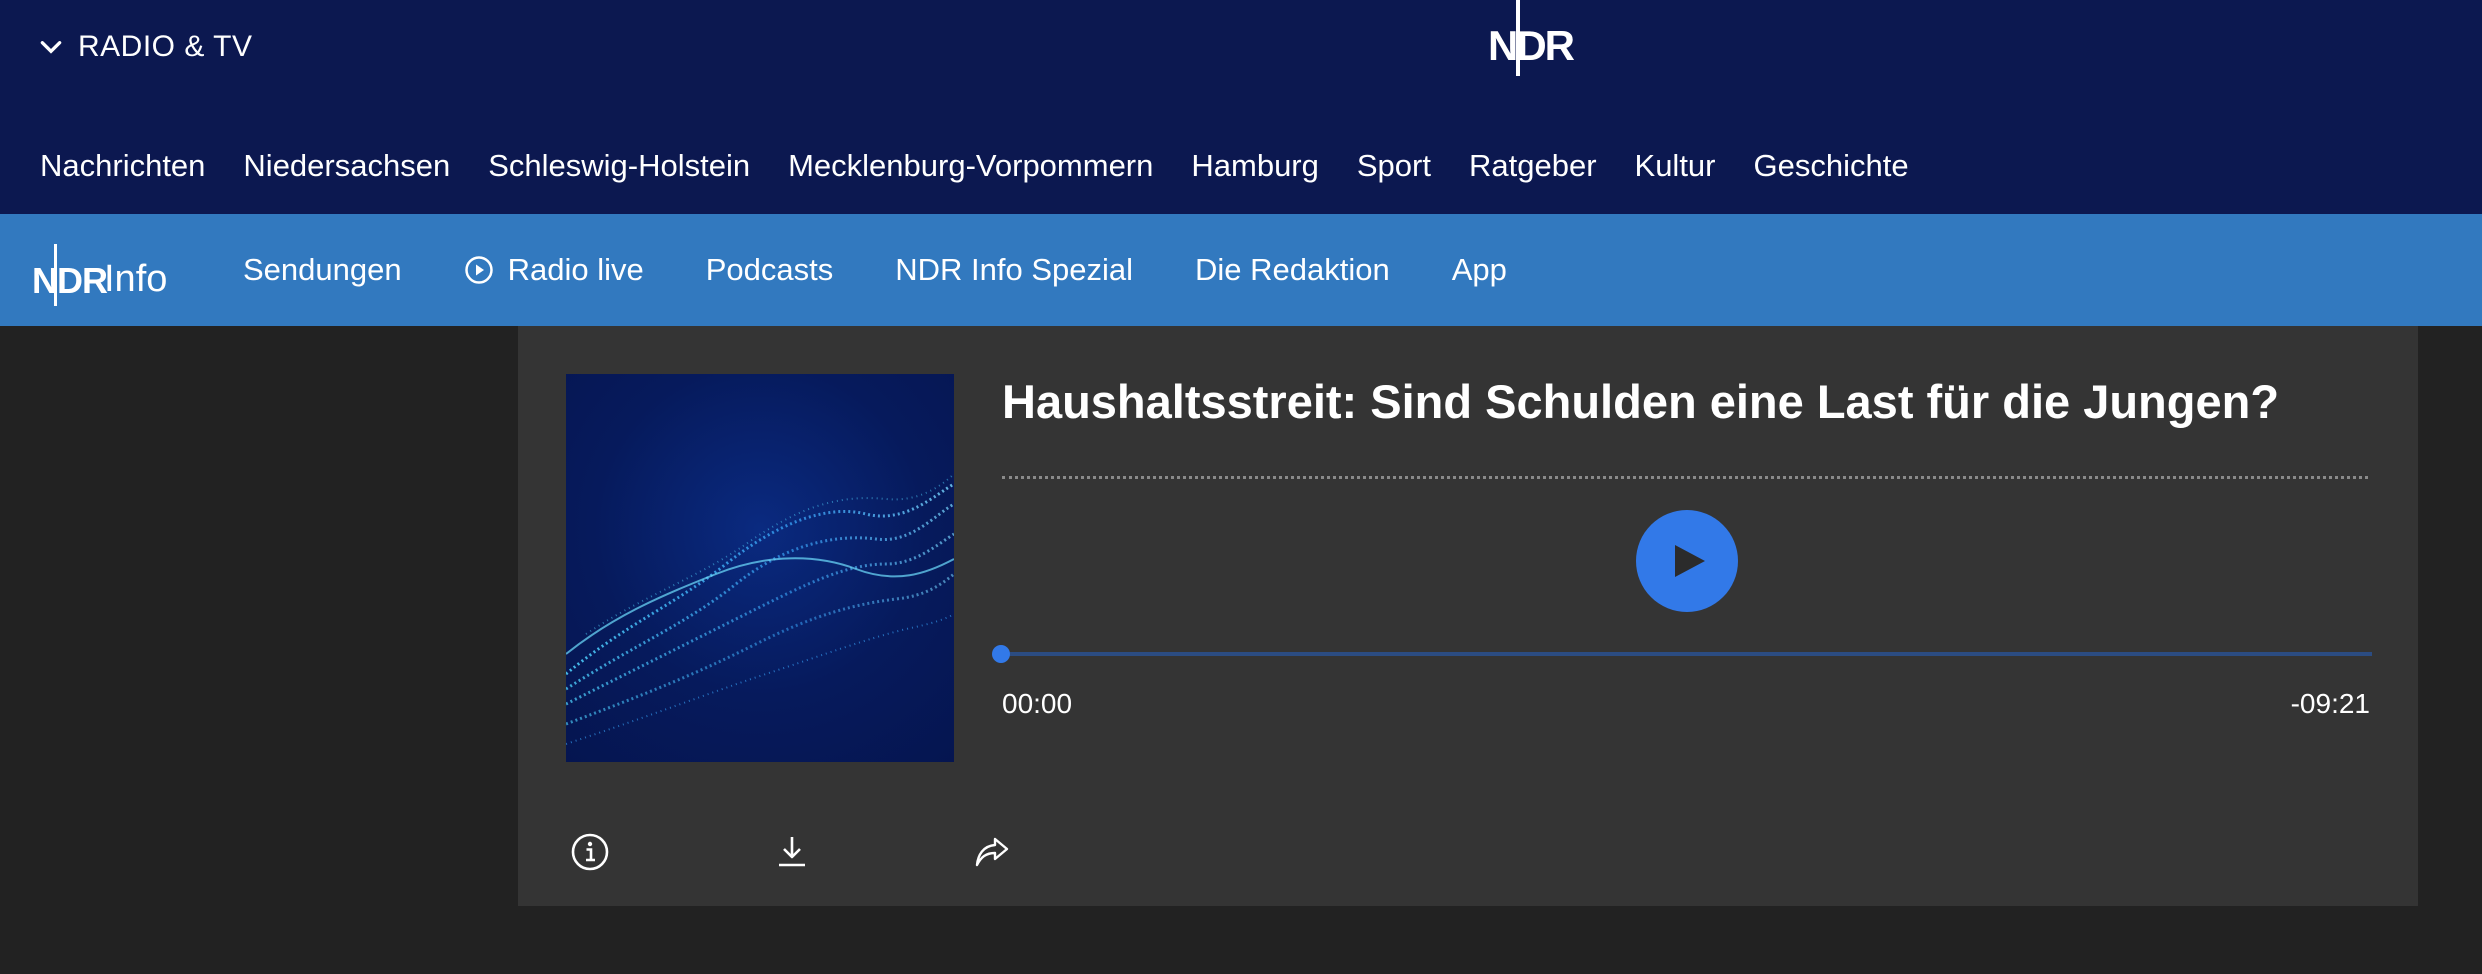 This screenshot has width=2482, height=974. I want to click on ndr-logo-text: NDR, so click(1531, 45).